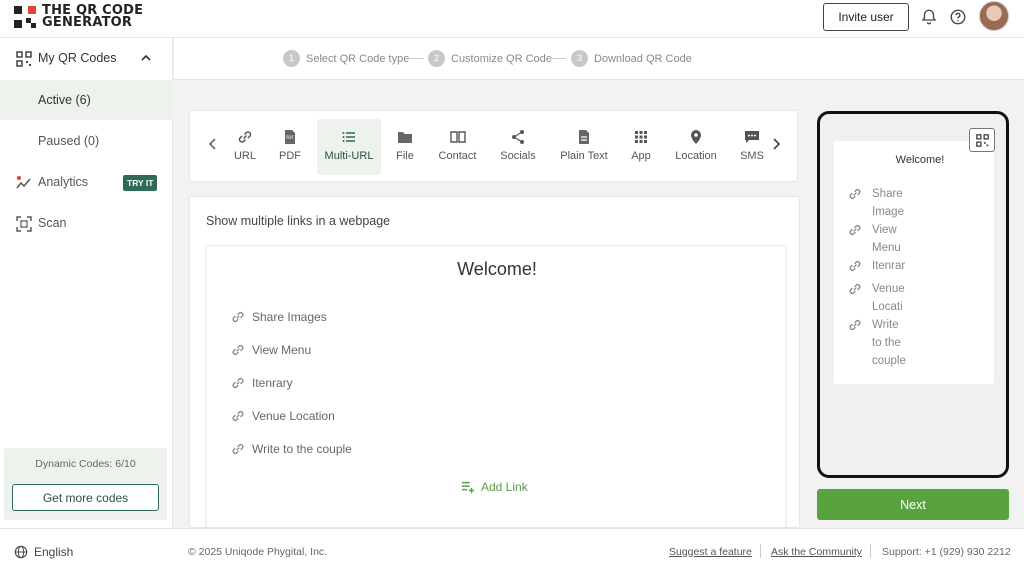 This screenshot has width=1024, height=566. Describe the element at coordinates (641, 147) in the screenshot. I see `type-app: App` at that location.